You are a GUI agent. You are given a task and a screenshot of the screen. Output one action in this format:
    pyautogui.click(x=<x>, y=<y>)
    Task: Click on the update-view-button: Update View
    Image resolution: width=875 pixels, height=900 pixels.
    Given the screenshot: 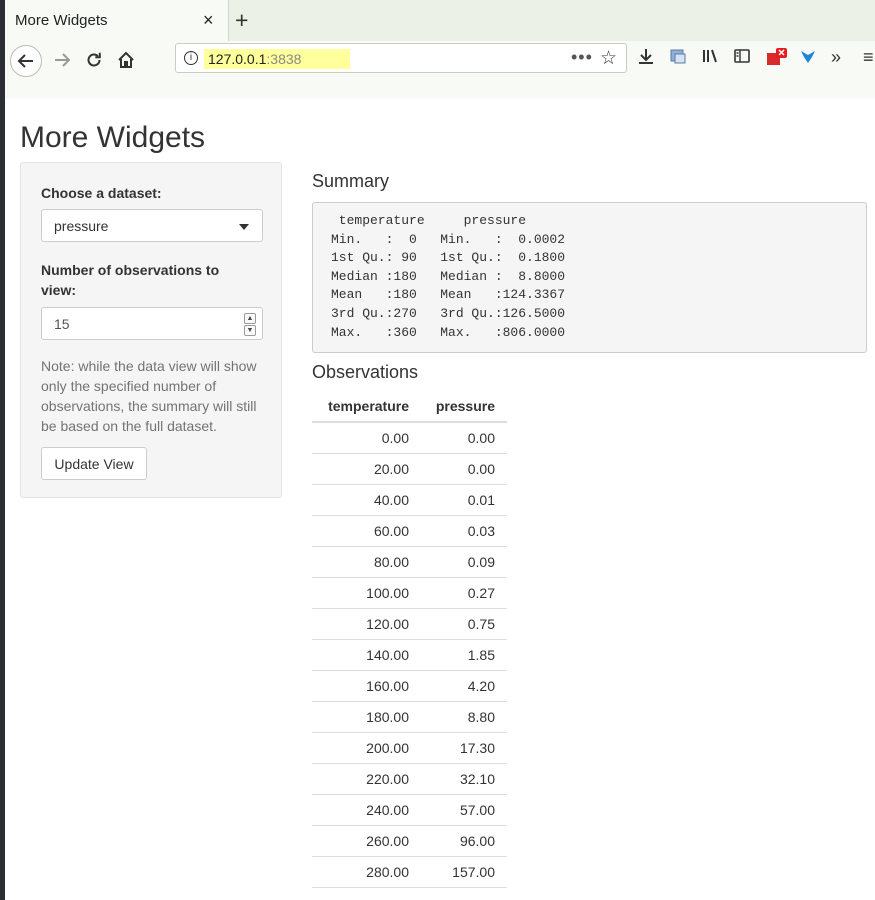 What is the action you would take?
    pyautogui.click(x=94, y=463)
    